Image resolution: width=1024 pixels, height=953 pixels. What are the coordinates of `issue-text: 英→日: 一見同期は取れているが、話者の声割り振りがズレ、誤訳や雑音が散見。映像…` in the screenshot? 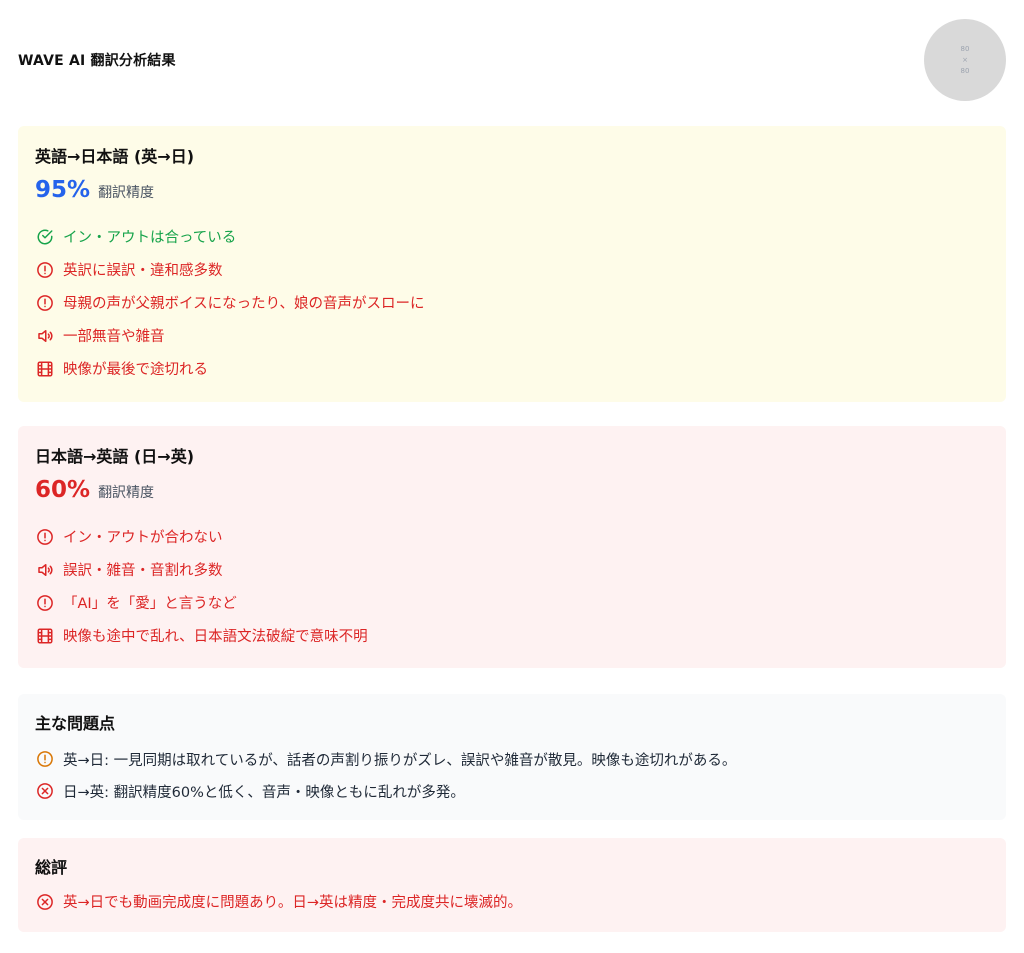 It's located at (400, 760).